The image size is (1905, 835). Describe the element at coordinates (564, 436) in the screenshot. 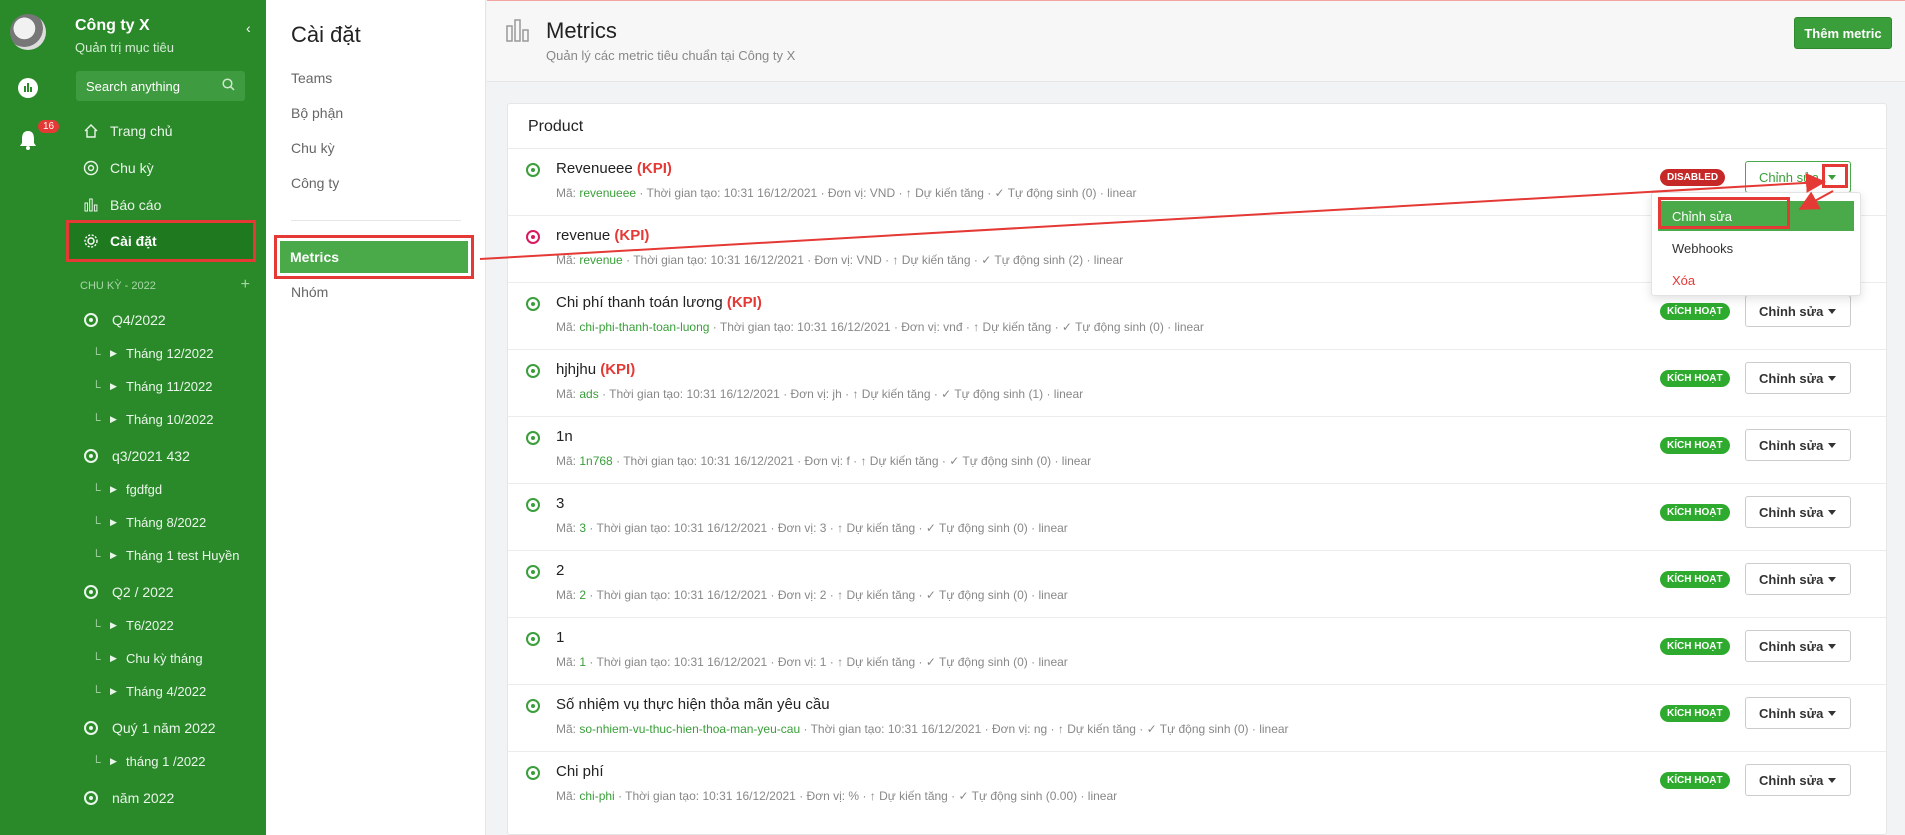

I see `metric-name: 1n` at that location.